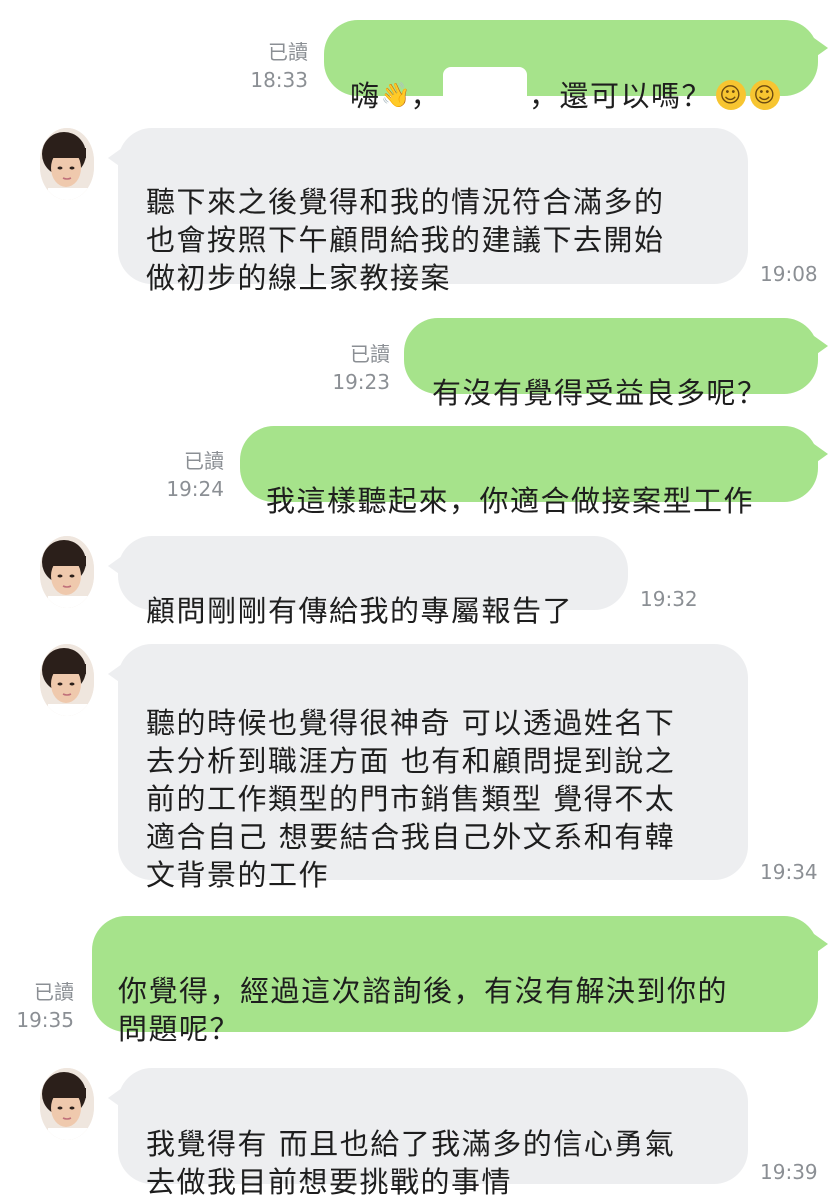  I want to click on message-time: 19:24, so click(195, 489).